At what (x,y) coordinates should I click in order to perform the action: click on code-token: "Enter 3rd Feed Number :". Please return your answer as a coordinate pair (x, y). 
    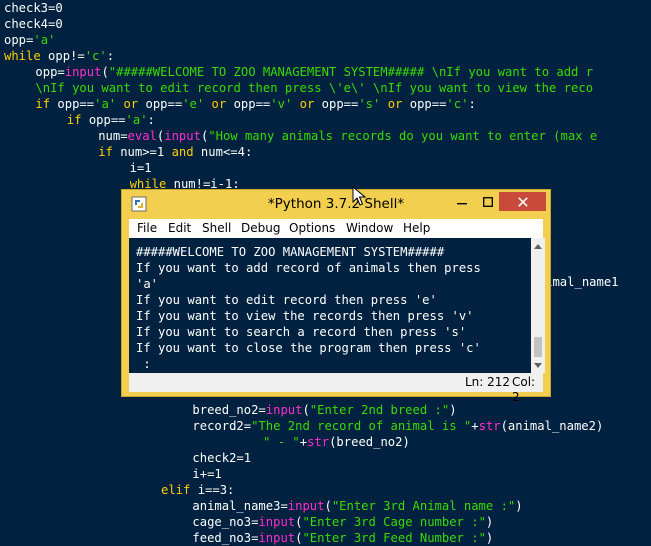
    Looking at the image, I should click on (394, 538).